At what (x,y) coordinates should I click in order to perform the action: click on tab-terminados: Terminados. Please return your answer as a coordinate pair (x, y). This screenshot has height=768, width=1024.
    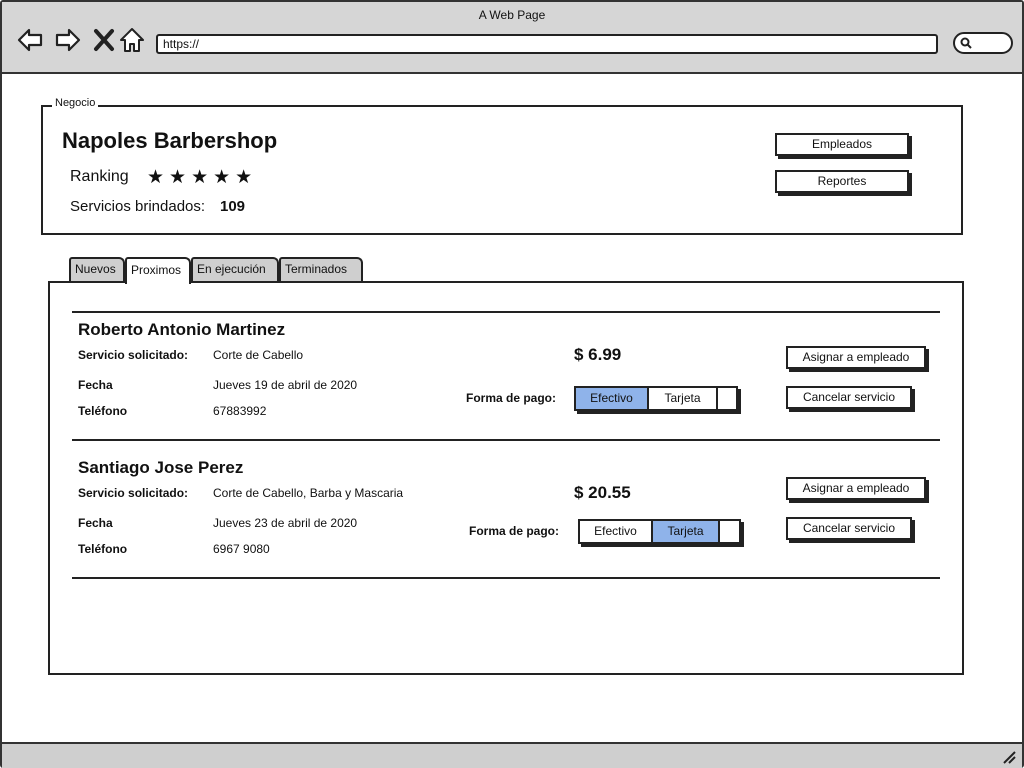
    Looking at the image, I should click on (321, 269).